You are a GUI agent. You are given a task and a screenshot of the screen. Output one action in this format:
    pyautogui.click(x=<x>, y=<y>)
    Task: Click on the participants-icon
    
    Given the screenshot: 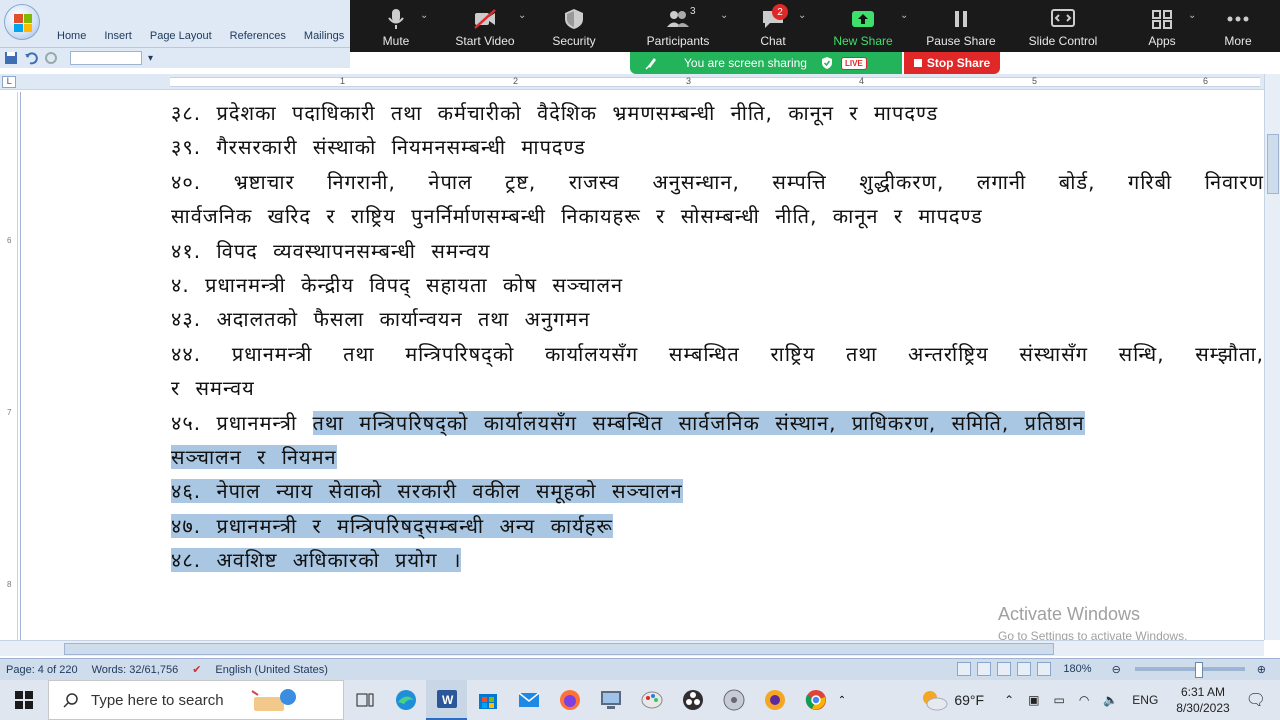 What is the action you would take?
    pyautogui.click(x=678, y=19)
    